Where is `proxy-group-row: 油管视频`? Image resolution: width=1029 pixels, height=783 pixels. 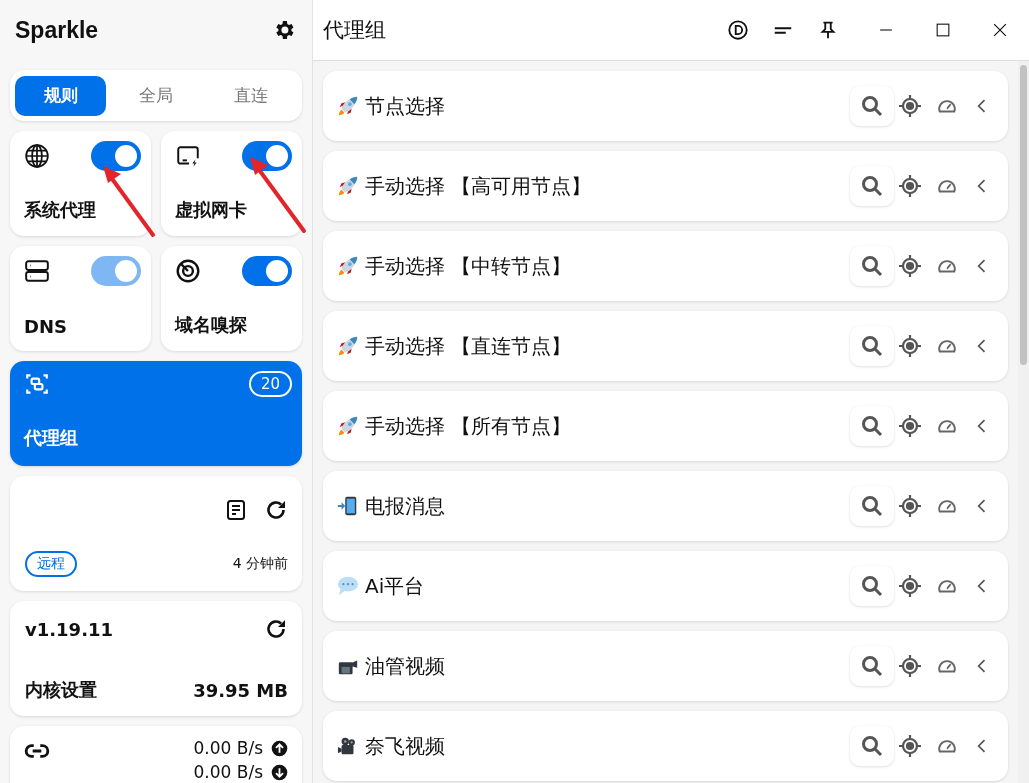
proxy-group-row: 油管视频 is located at coordinates (665, 666).